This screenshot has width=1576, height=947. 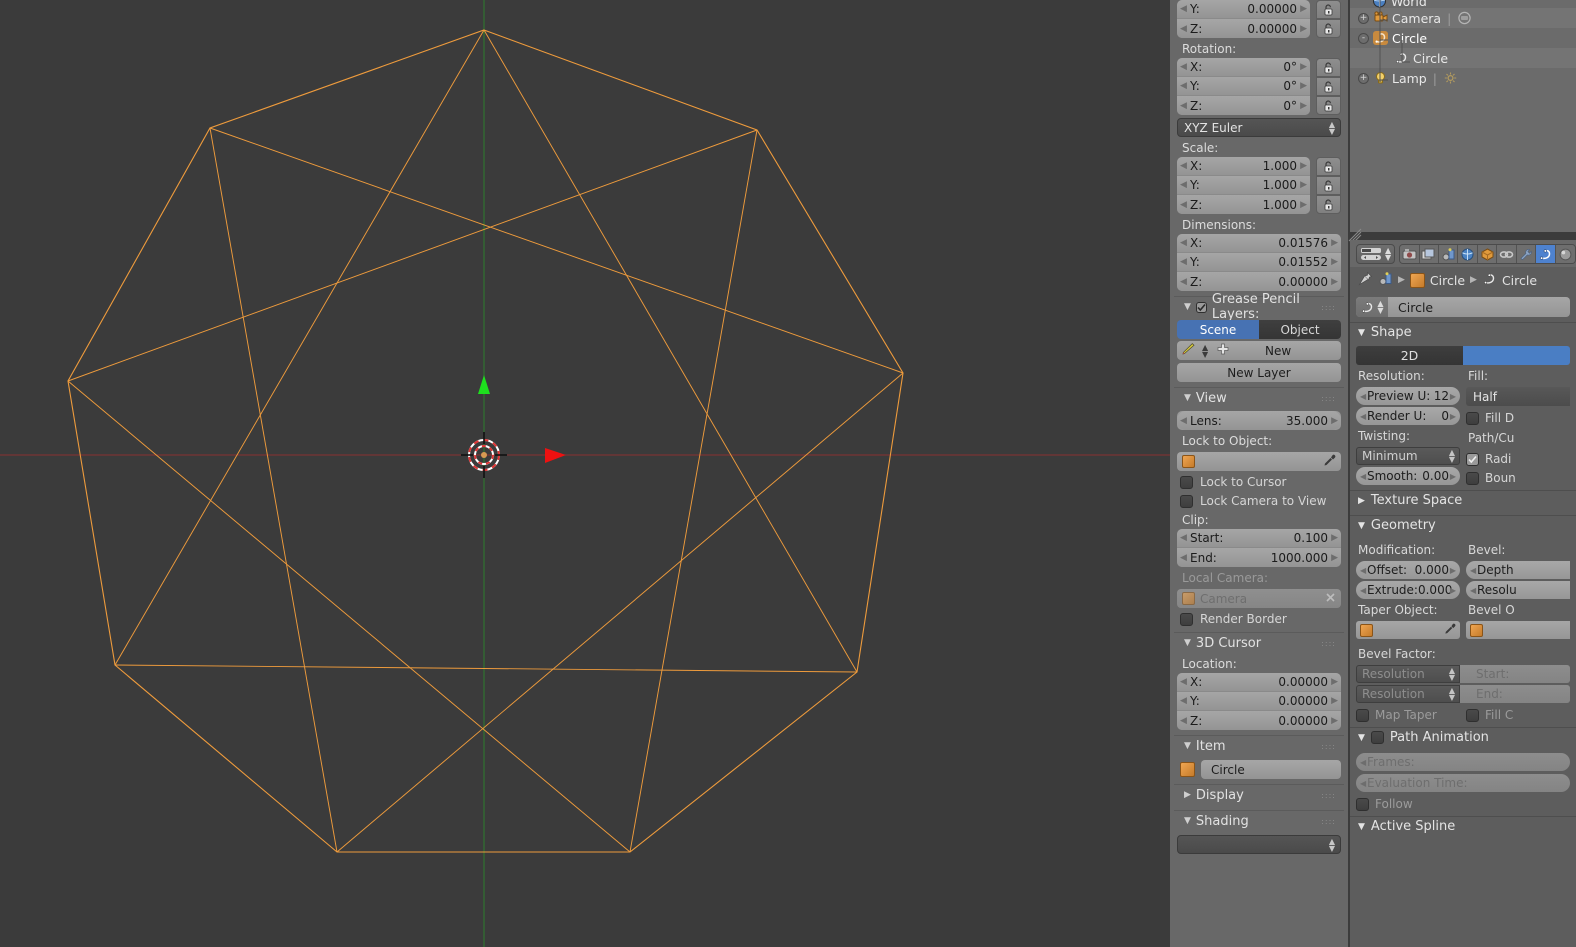 I want to click on clip-end-field: ◀ End: 1000.000 ▶, so click(x=1259, y=557).